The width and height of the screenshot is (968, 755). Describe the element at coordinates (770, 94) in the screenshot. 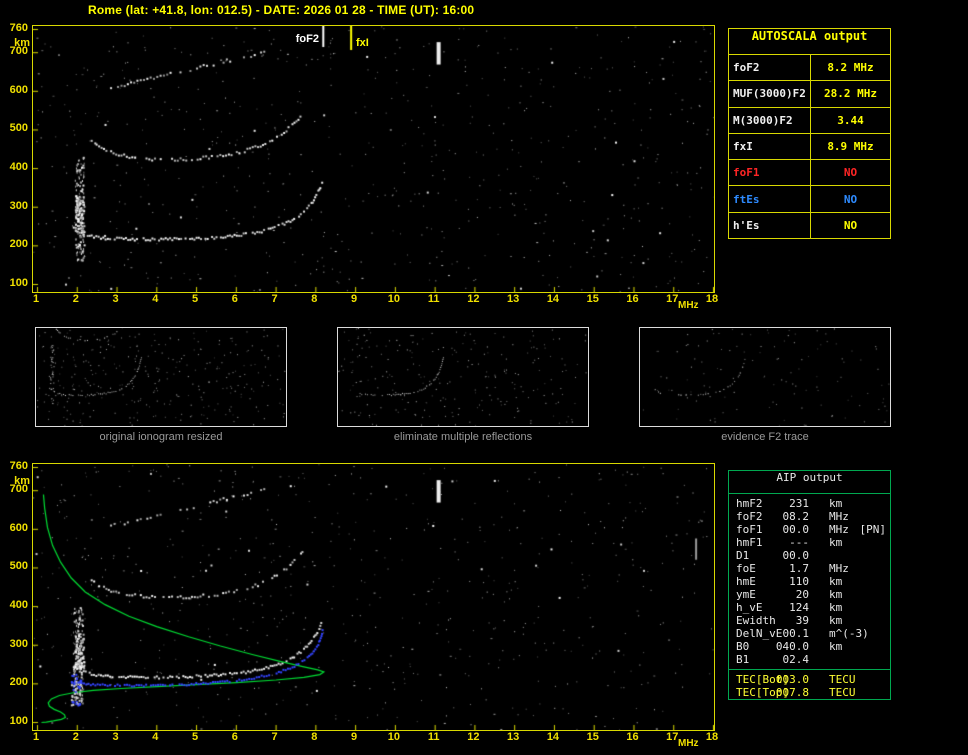

I see `autoscala-param-name: MUF(3000)F2` at that location.